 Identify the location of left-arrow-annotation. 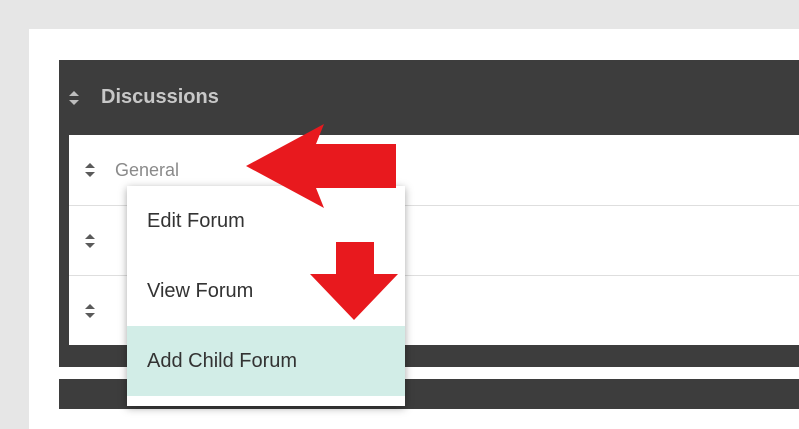
(321, 166).